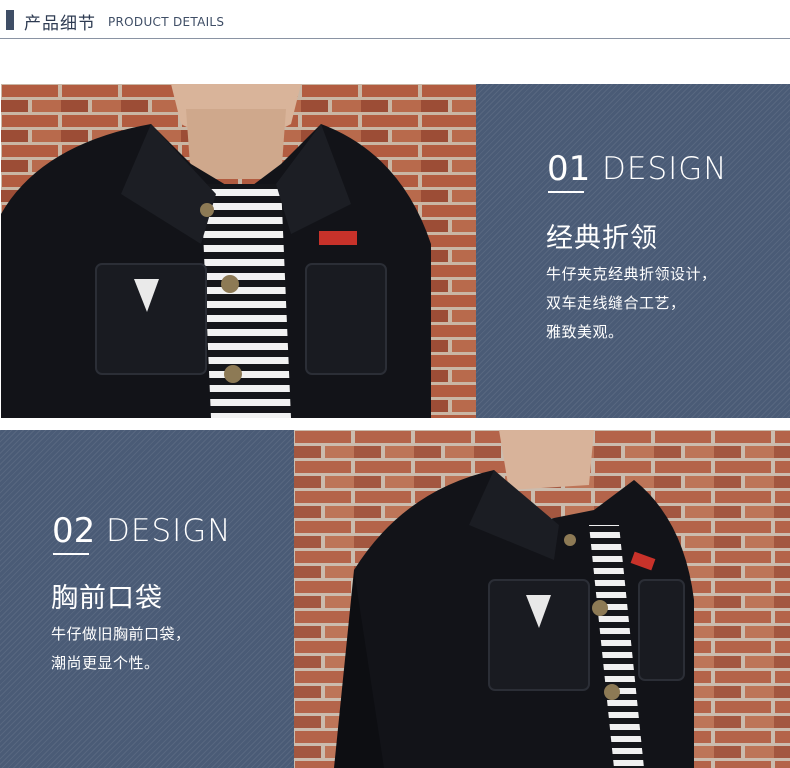  What do you see at coordinates (105, 663) in the screenshot?
I see `description-line: 潮尚更显个性。` at bounding box center [105, 663].